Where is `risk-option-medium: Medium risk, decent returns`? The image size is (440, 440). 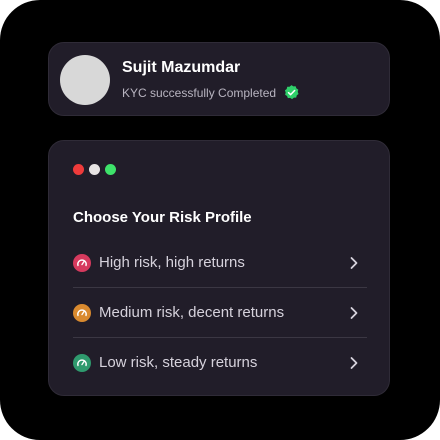
risk-option-medium: Medium risk, decent returns is located at coordinates (220, 312).